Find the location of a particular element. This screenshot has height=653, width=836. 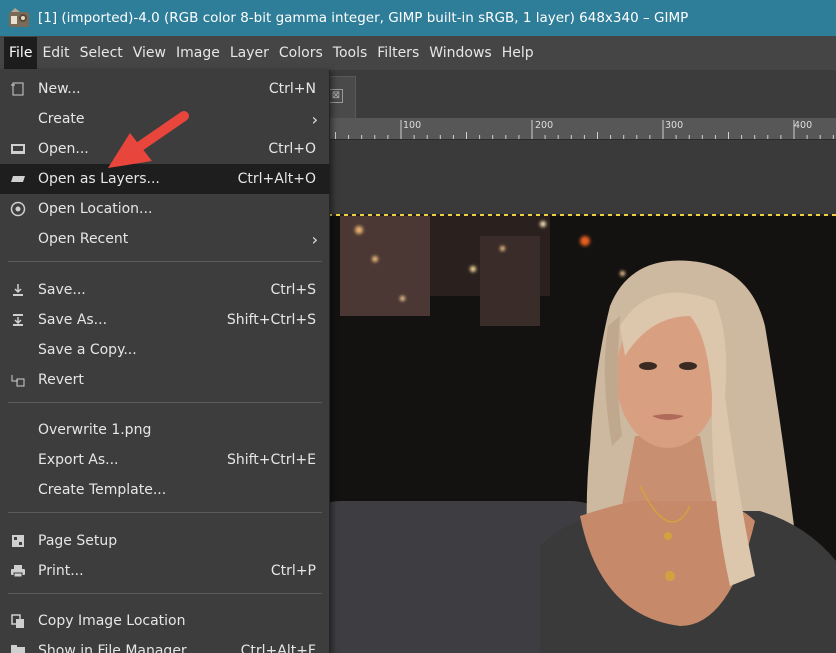

copy-icon is located at coordinates (18, 621).